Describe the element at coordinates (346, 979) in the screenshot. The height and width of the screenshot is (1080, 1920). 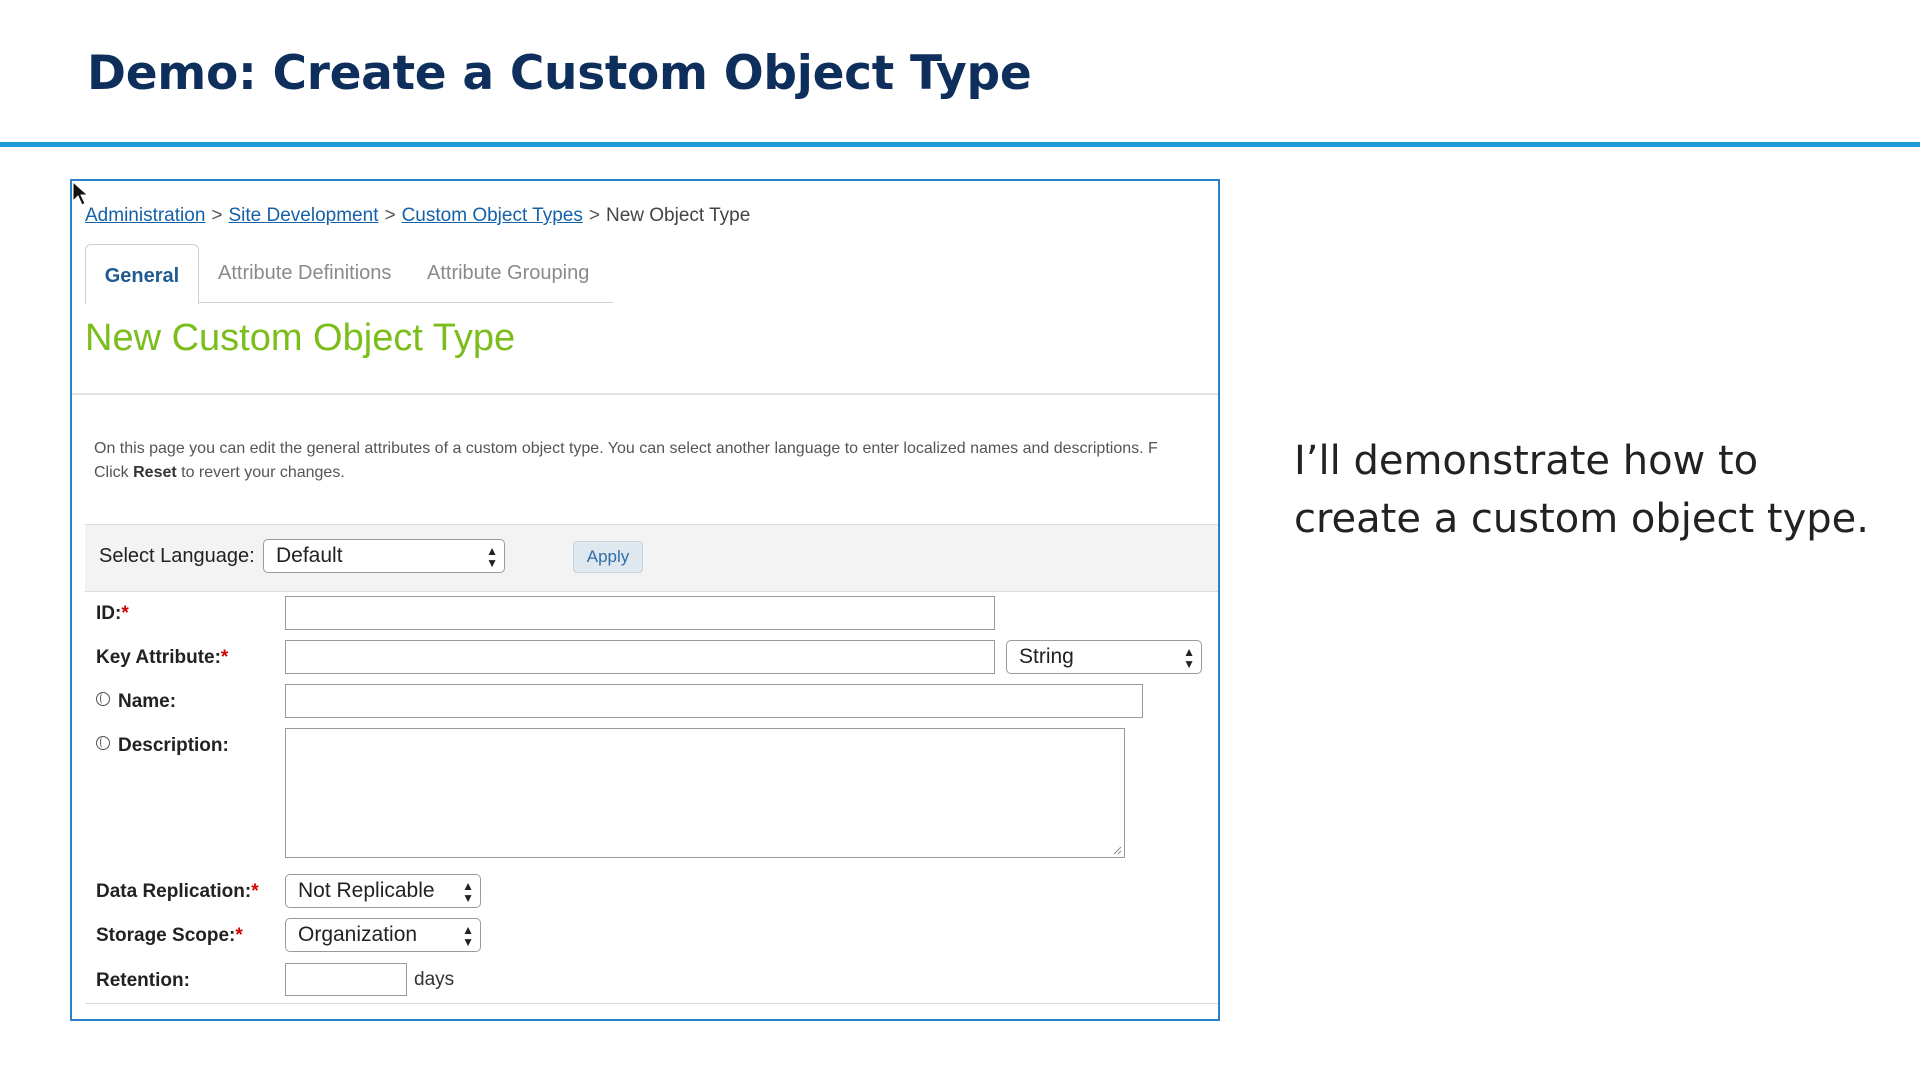
I see `retention-input` at that location.